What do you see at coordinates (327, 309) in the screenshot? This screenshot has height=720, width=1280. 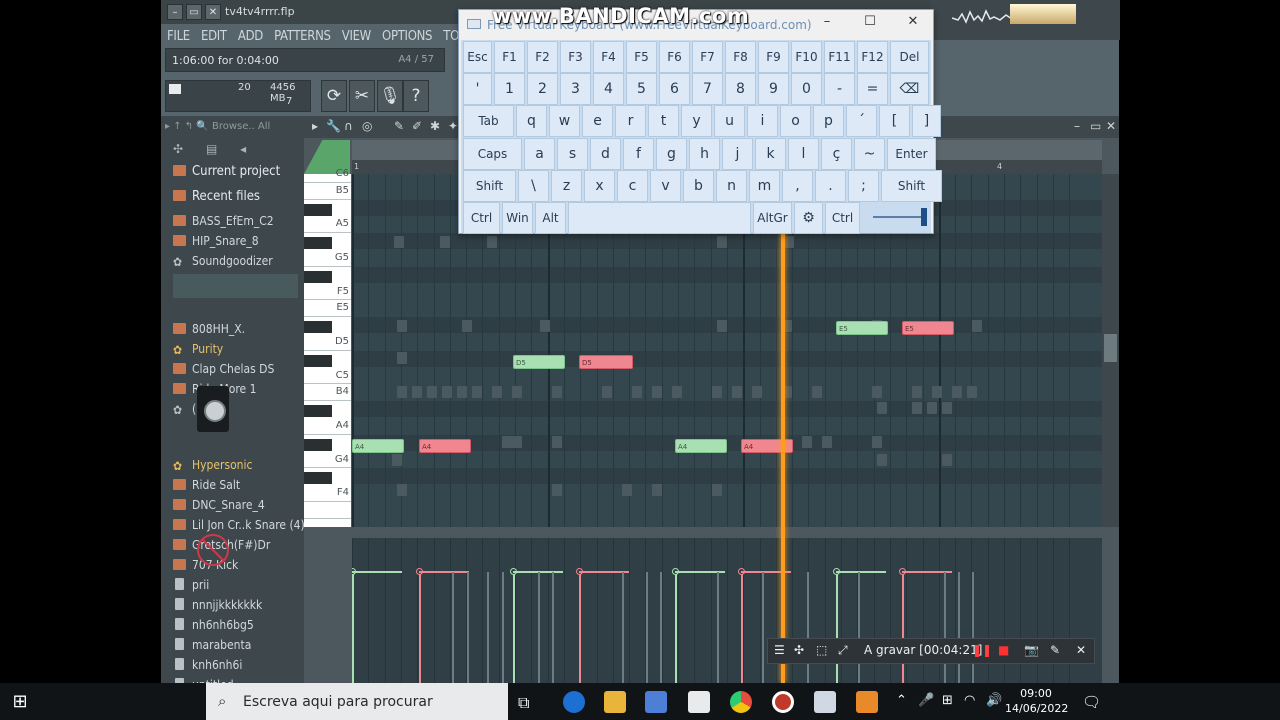 I see `white-key: E5` at bounding box center [327, 309].